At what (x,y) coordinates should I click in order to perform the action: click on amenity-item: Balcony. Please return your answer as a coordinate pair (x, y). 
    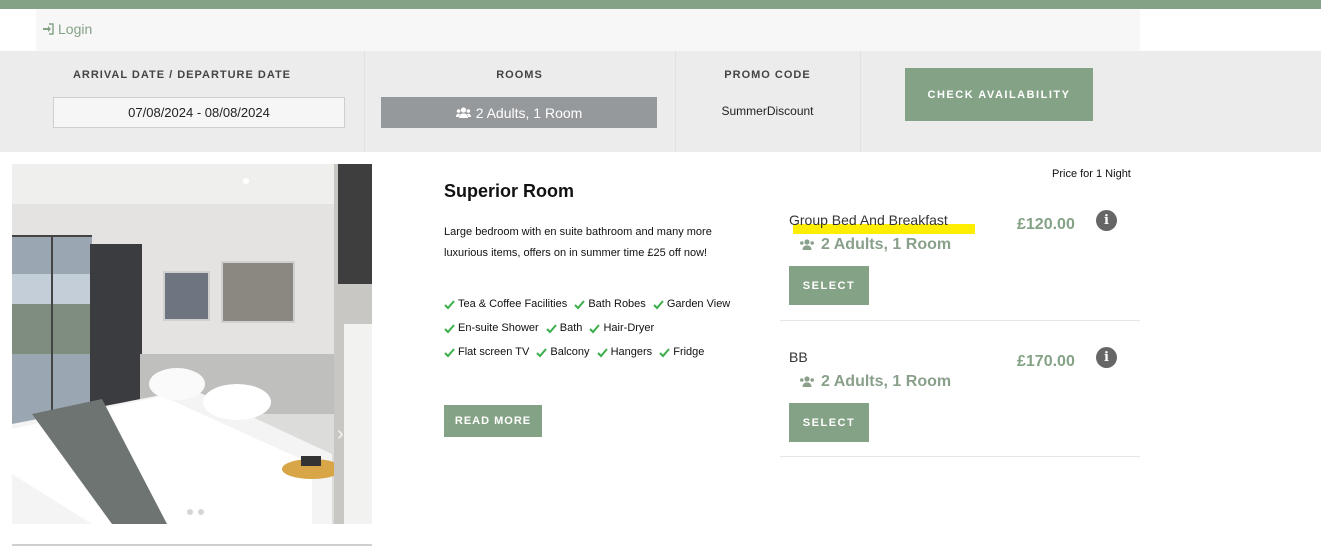
    Looking at the image, I should click on (563, 352).